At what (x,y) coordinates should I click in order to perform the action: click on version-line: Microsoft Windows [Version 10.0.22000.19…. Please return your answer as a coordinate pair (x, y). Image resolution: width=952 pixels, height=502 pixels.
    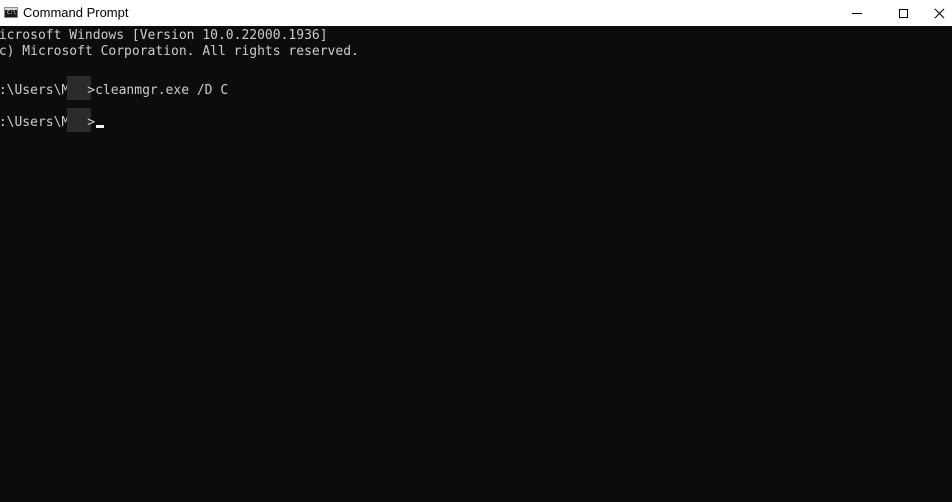
    Looking at the image, I should click on (164, 35).